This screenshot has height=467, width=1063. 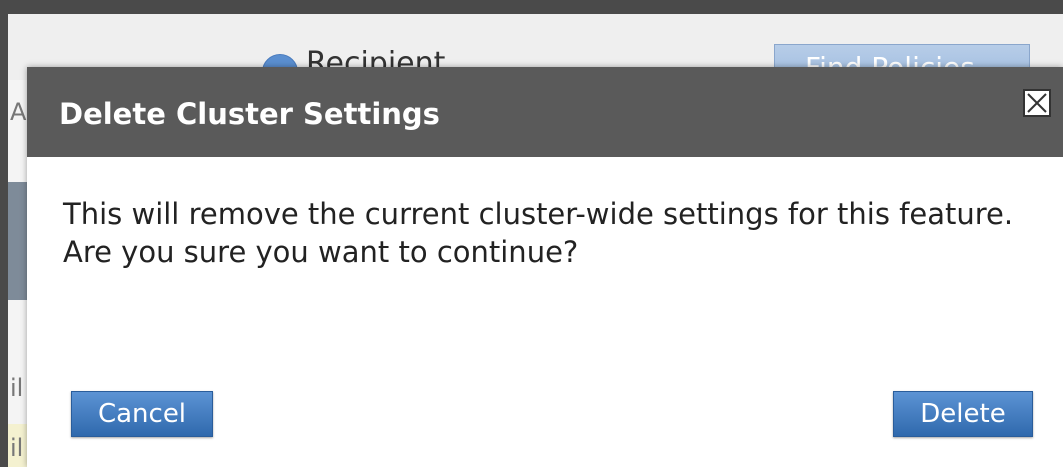 What do you see at coordinates (18, 112) in the screenshot?
I see `background-text-fragment: A` at bounding box center [18, 112].